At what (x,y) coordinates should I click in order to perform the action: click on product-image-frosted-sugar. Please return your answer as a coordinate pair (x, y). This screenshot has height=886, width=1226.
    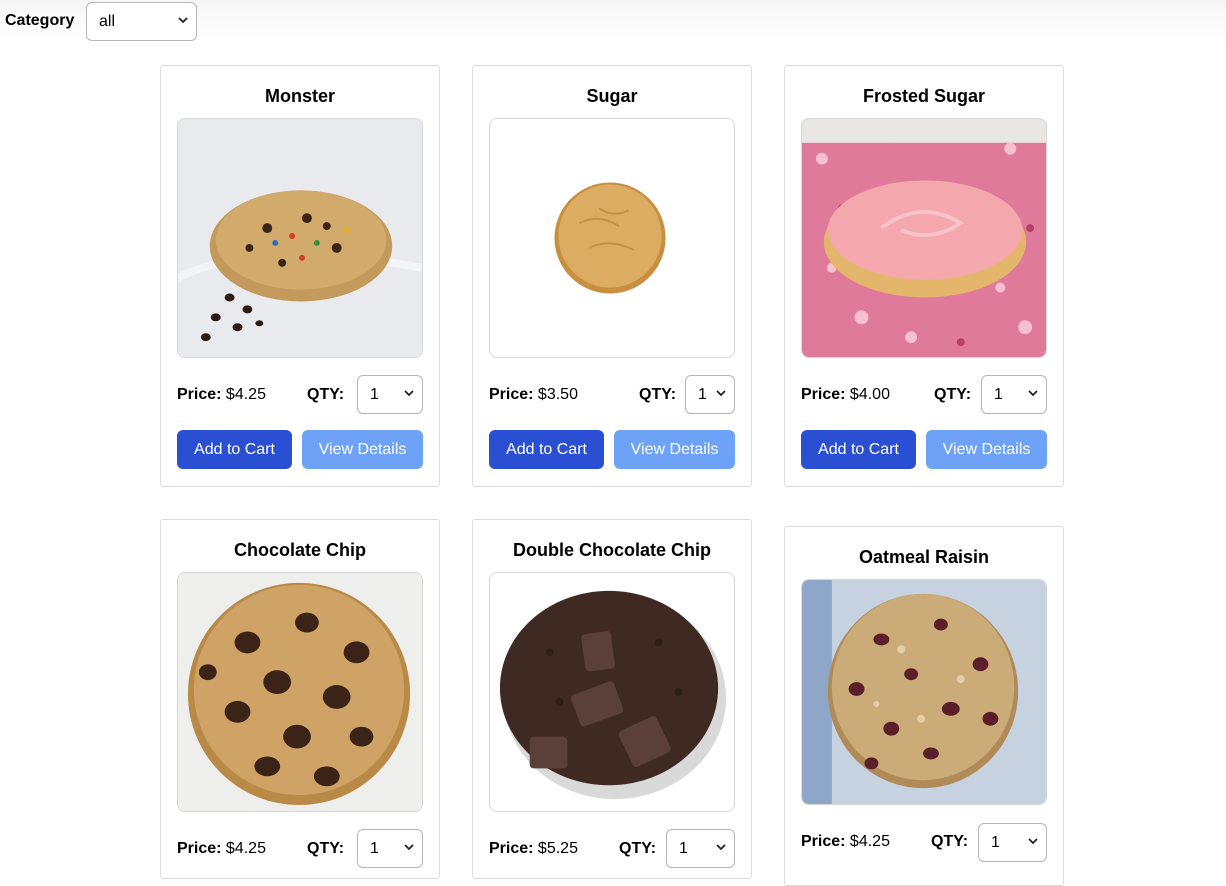
    Looking at the image, I should click on (924, 238).